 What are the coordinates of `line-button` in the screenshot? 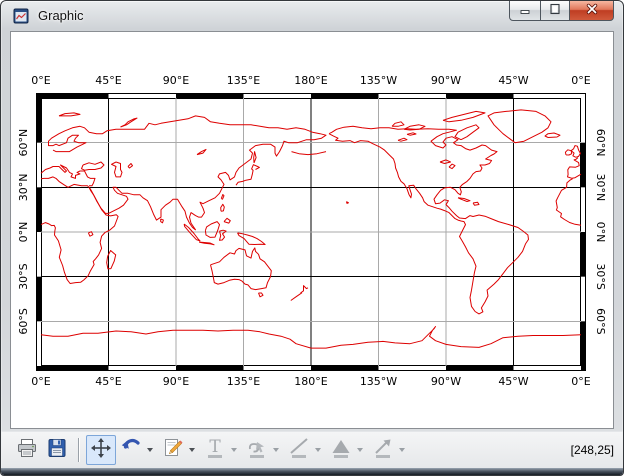 It's located at (299, 450).